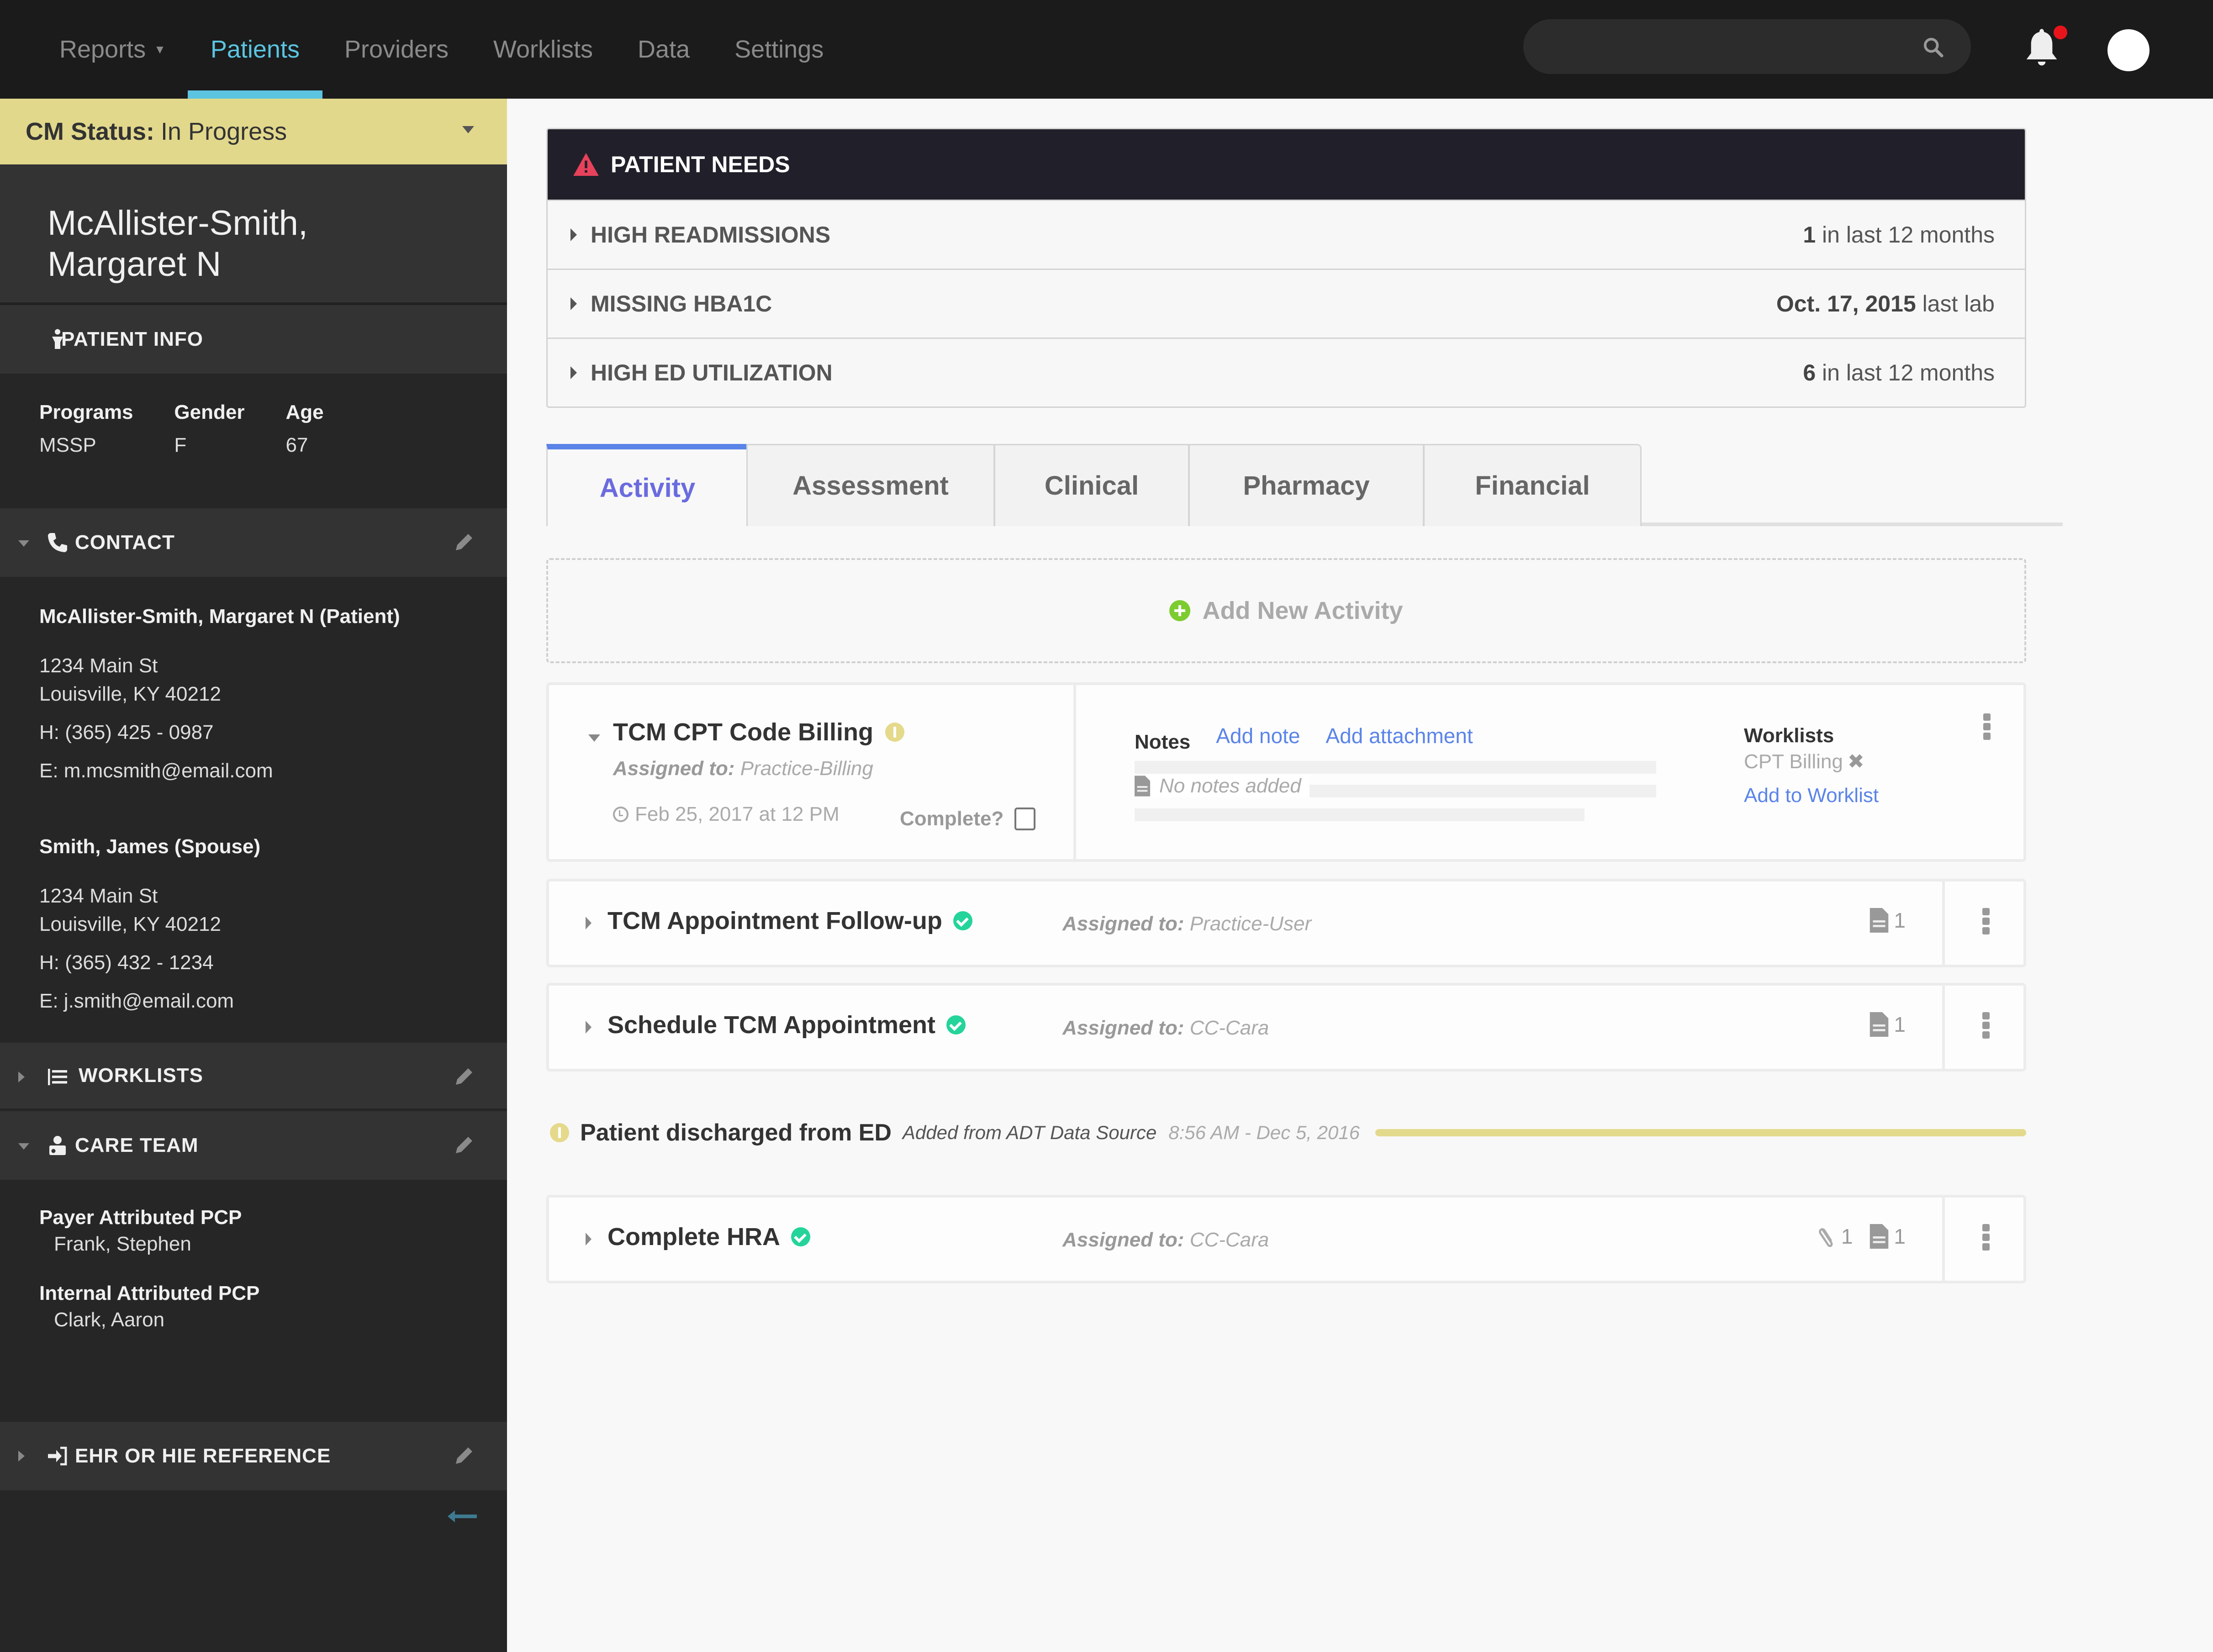  What do you see at coordinates (1317, 738) in the screenshot?
I see `notes-header: Notes Add note Add attachment` at bounding box center [1317, 738].